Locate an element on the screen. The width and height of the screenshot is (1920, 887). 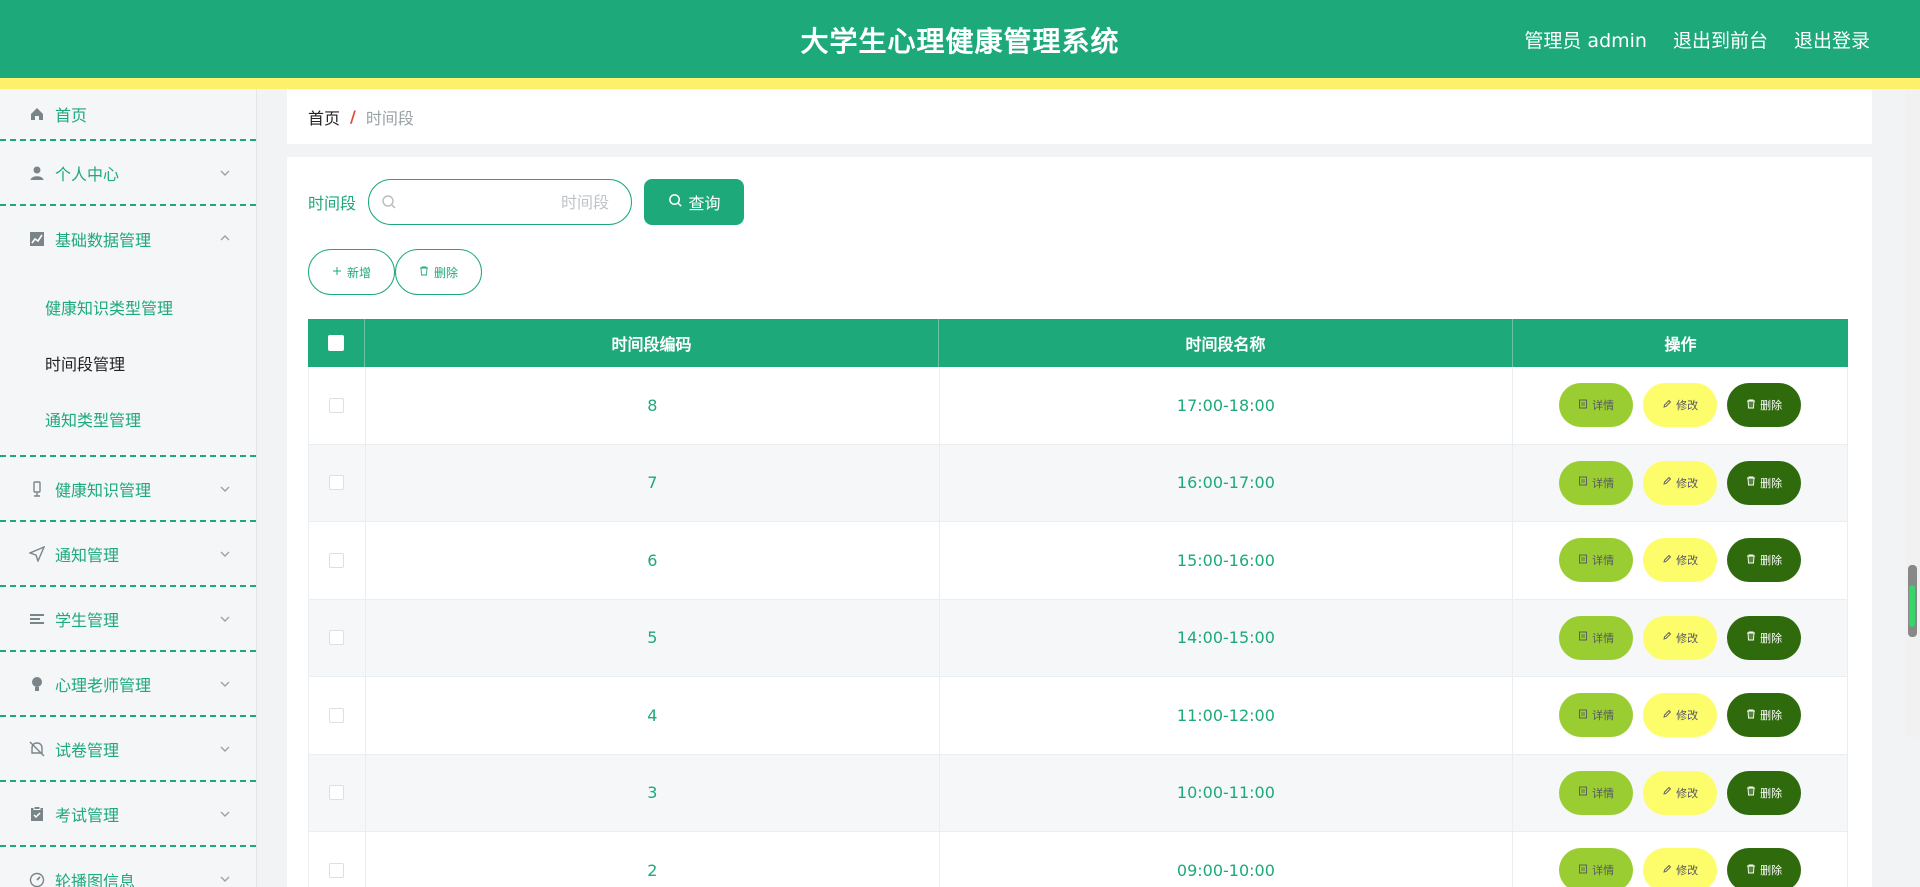
sidebar-item-health-knowledge-type: 健康知识类型管理 is located at coordinates (128, 307).